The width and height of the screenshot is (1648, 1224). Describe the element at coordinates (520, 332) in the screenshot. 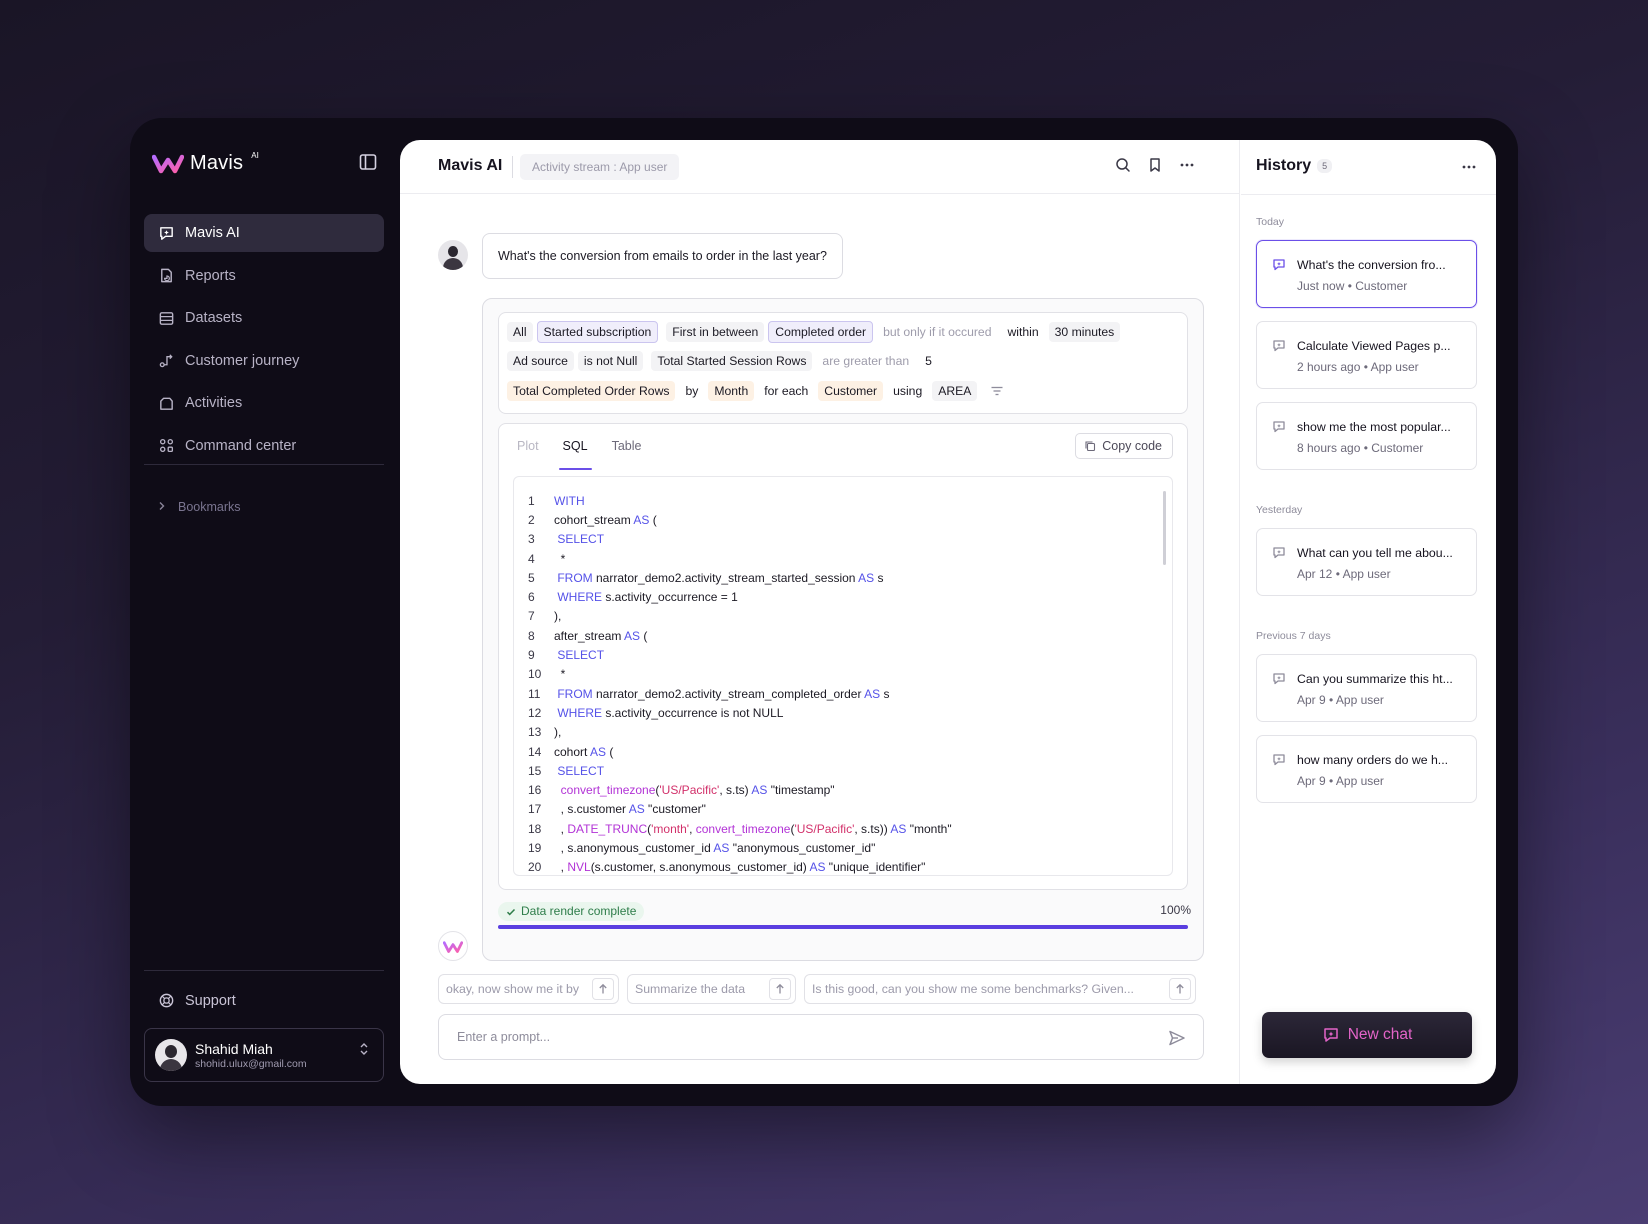

I see `query-token: All` at that location.